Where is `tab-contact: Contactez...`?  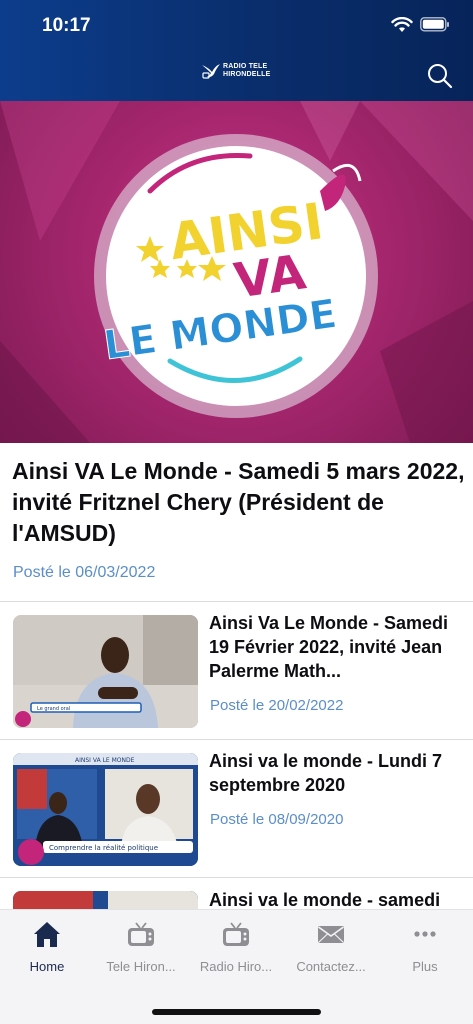
tab-contact: Contactez... is located at coordinates (331, 950).